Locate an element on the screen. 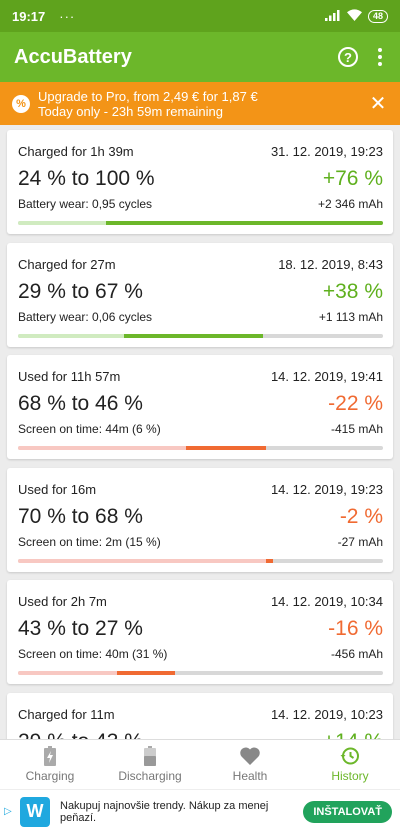 Image resolution: width=400 pixels, height=833 pixels. session-date: 31. 12. 2019, 19:23 is located at coordinates (326, 151).